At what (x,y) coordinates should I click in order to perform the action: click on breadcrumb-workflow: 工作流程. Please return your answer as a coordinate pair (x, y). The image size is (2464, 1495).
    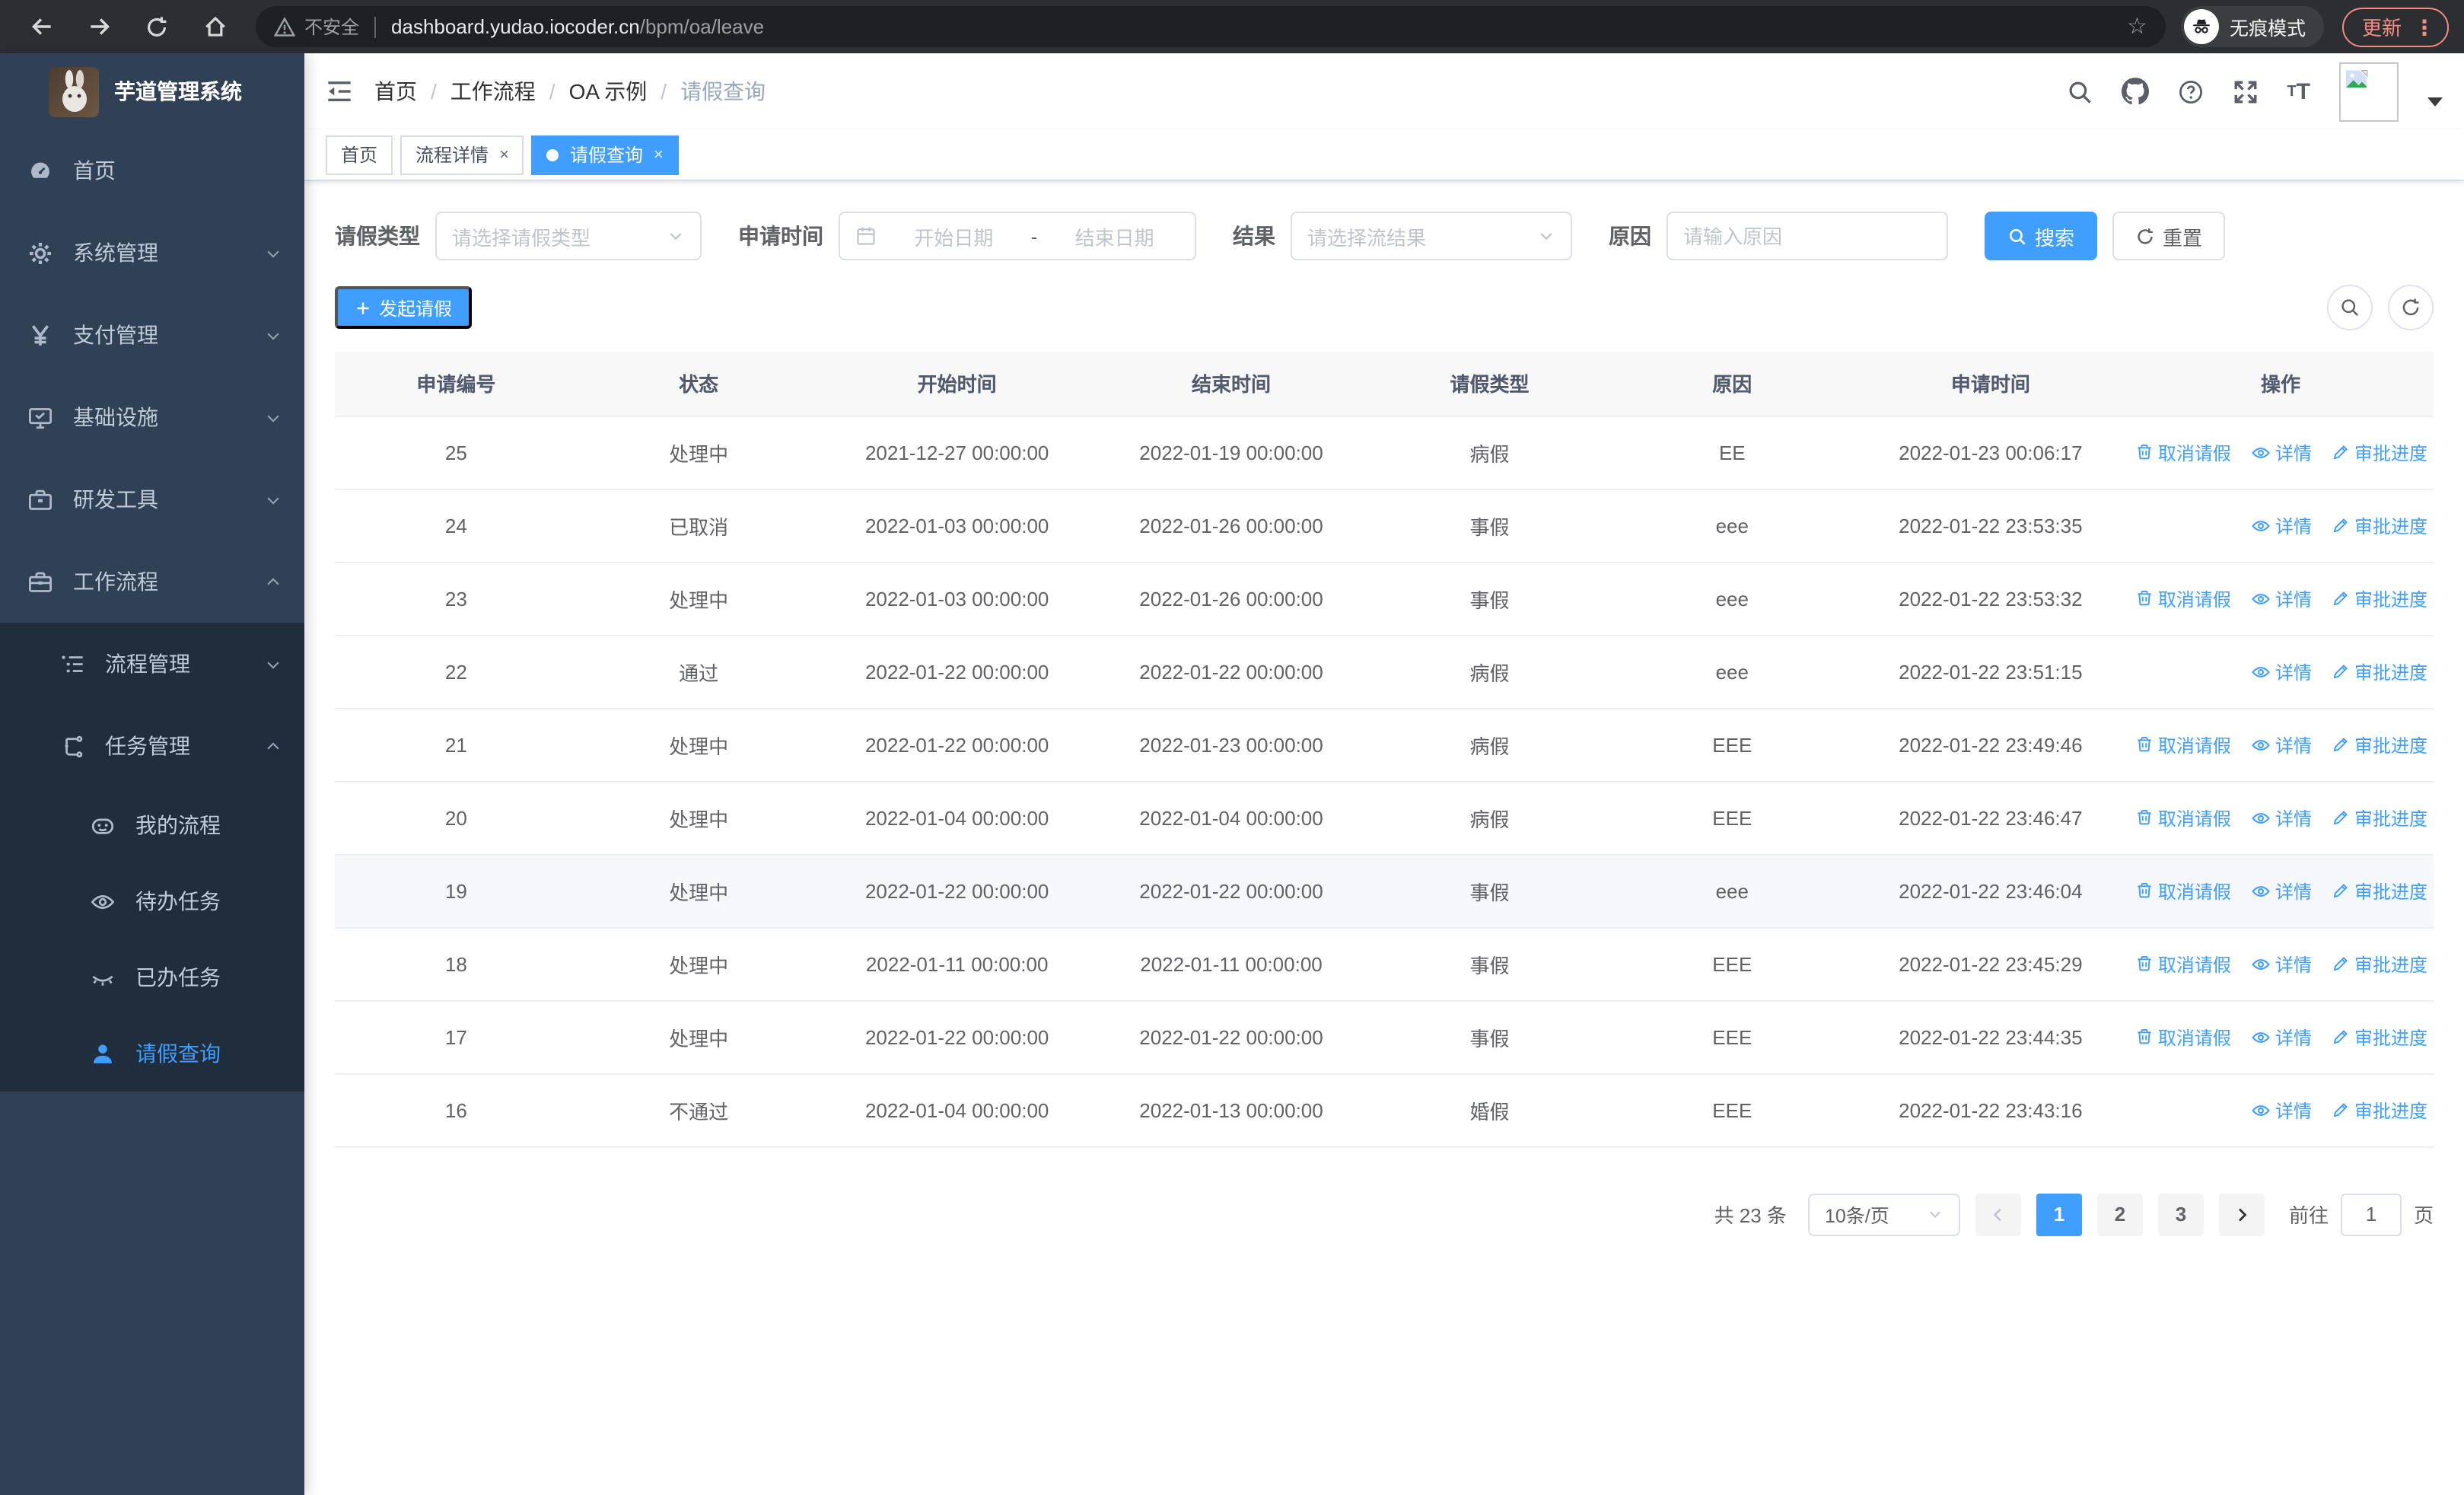
    Looking at the image, I should click on (493, 92).